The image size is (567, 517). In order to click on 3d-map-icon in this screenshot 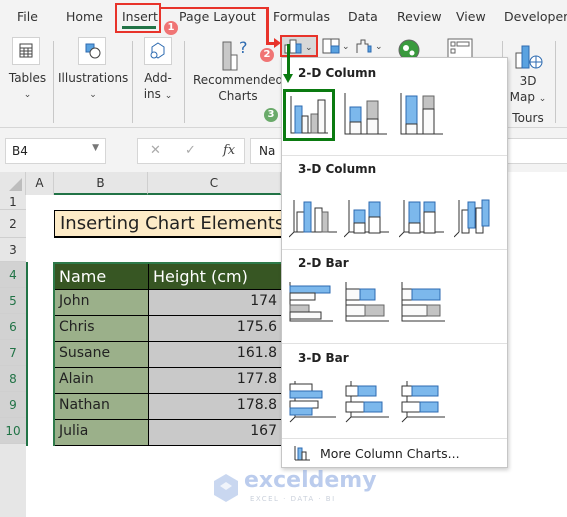, I will do `click(529, 57)`.